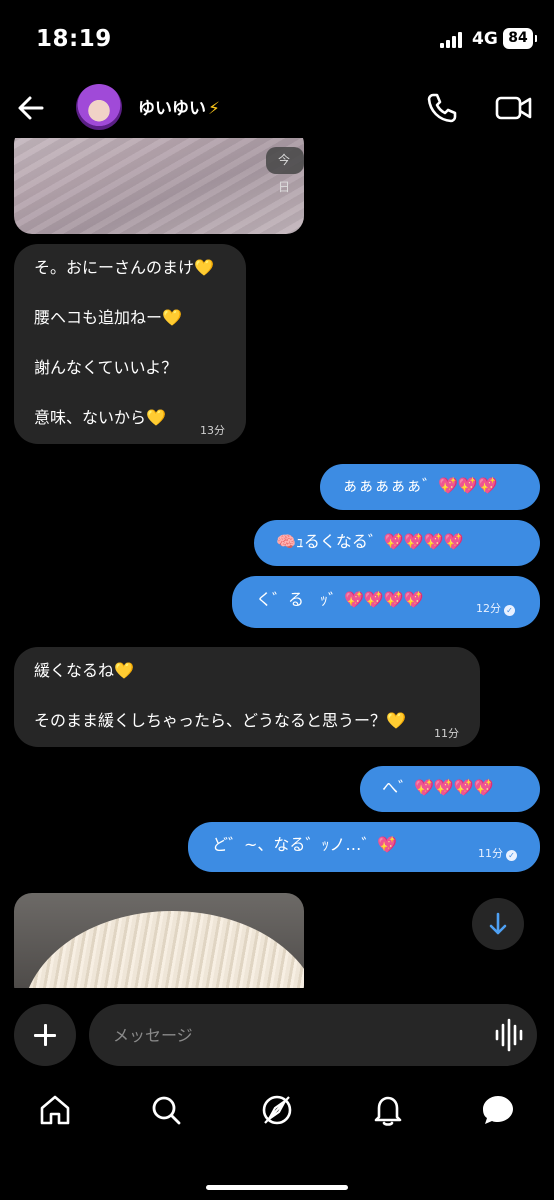 This screenshot has width=554, height=1200. What do you see at coordinates (370, 541) in the screenshot?
I see `message-text: 🧠ｭるくなる゛💖💖💖💖` at bounding box center [370, 541].